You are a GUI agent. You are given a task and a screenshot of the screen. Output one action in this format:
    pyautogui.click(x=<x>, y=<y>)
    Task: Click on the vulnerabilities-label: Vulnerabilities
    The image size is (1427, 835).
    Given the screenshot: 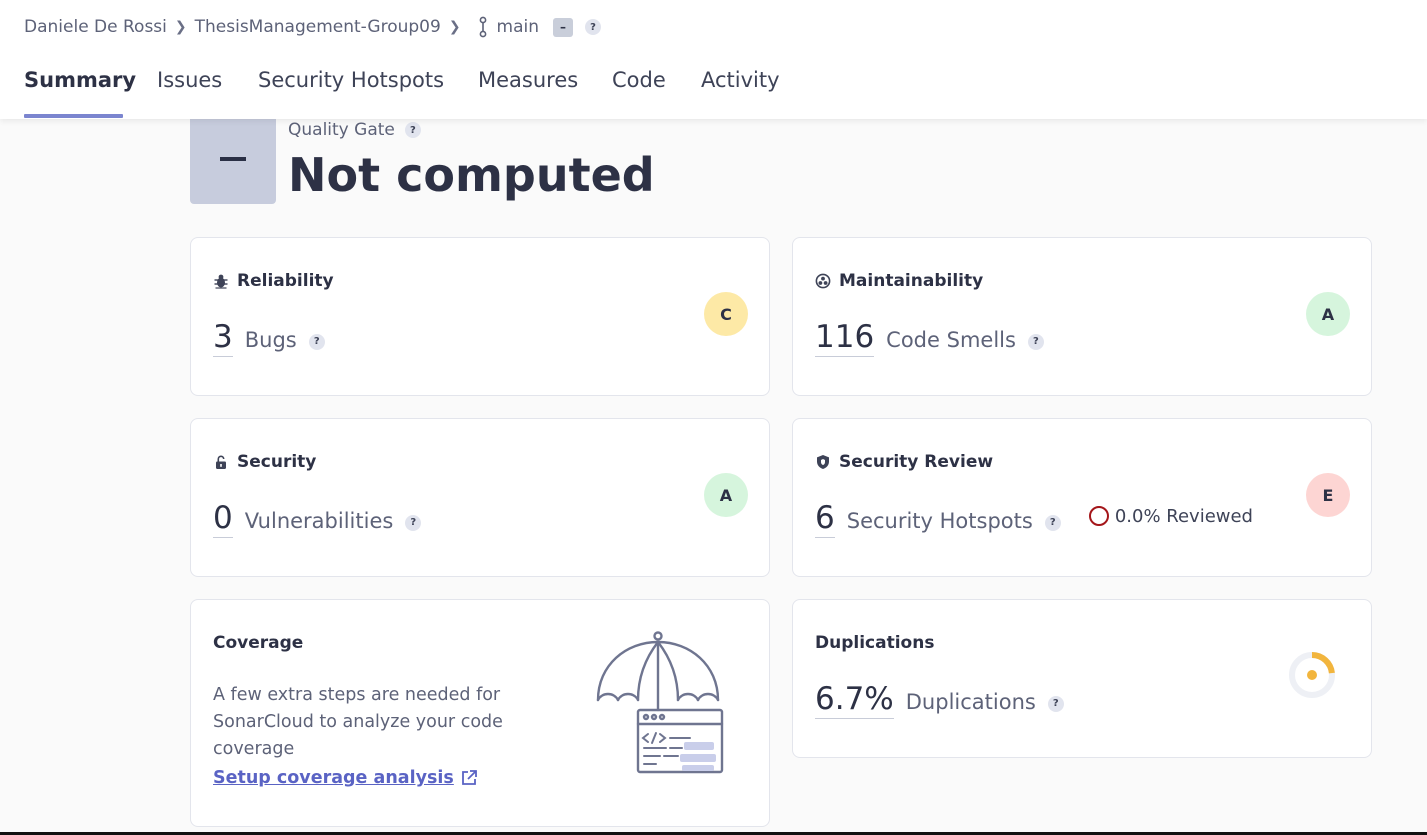 What is the action you would take?
    pyautogui.click(x=319, y=521)
    